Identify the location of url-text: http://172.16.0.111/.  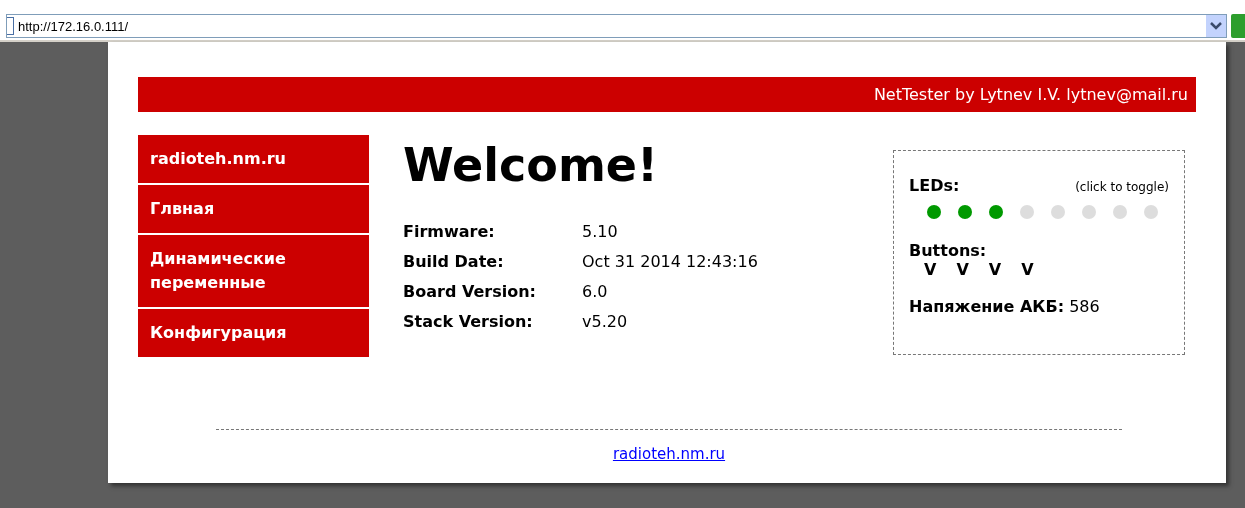
(74, 26).